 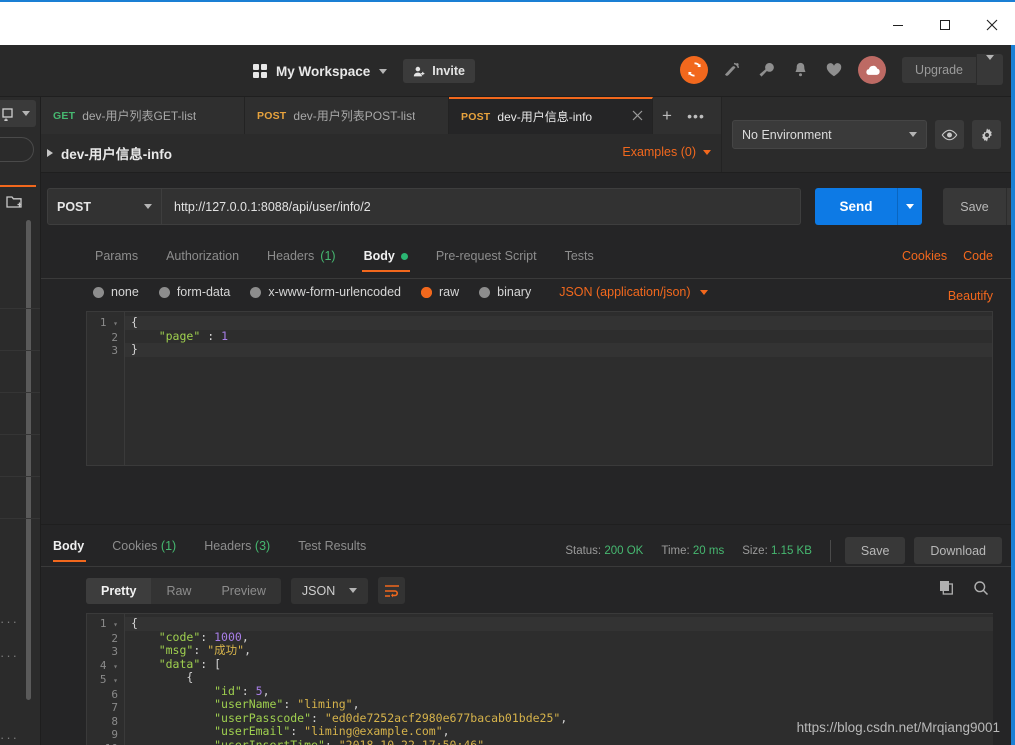 What do you see at coordinates (958, 550) in the screenshot?
I see `download-response-button: Download` at bounding box center [958, 550].